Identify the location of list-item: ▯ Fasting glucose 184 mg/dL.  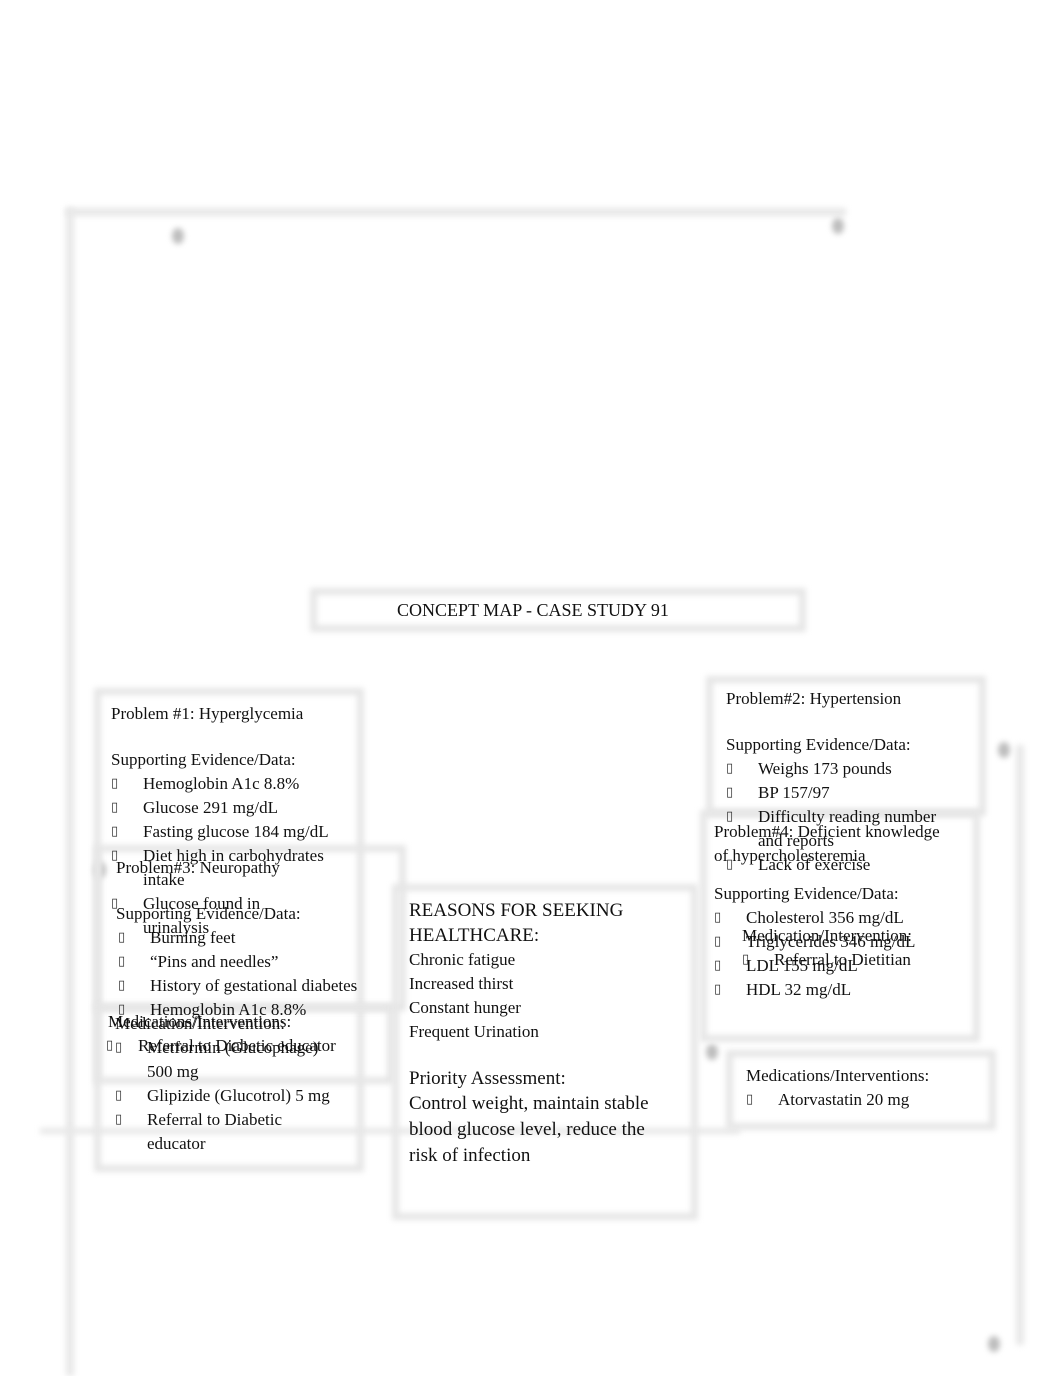
(220, 832).